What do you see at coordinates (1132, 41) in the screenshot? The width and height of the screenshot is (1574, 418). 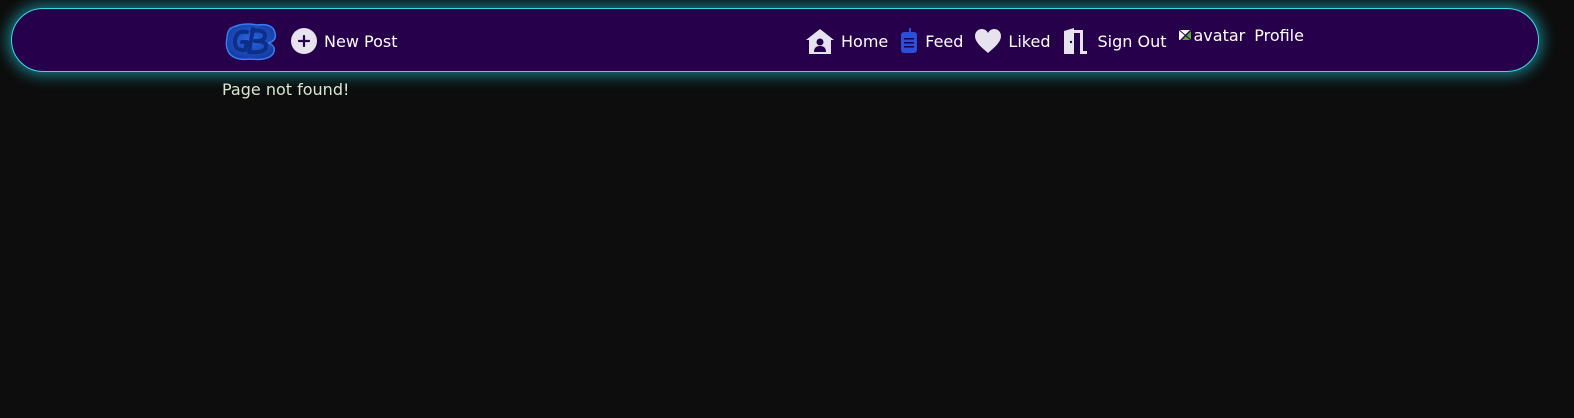 I see `nav-sign-out-label: Sign Out` at bounding box center [1132, 41].